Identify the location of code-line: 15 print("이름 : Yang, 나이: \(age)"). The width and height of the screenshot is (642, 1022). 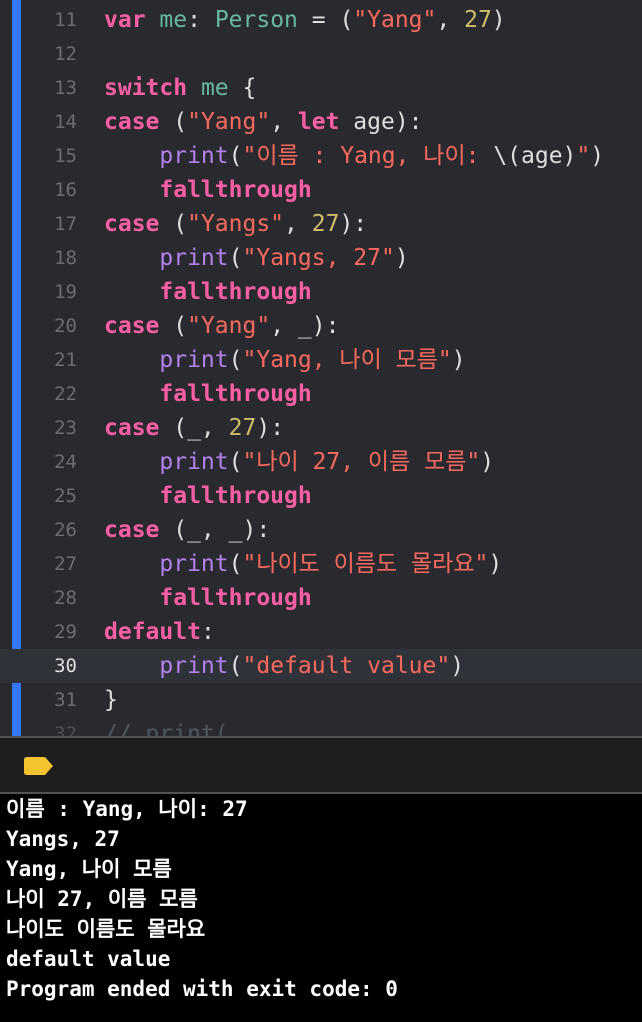
(321, 156).